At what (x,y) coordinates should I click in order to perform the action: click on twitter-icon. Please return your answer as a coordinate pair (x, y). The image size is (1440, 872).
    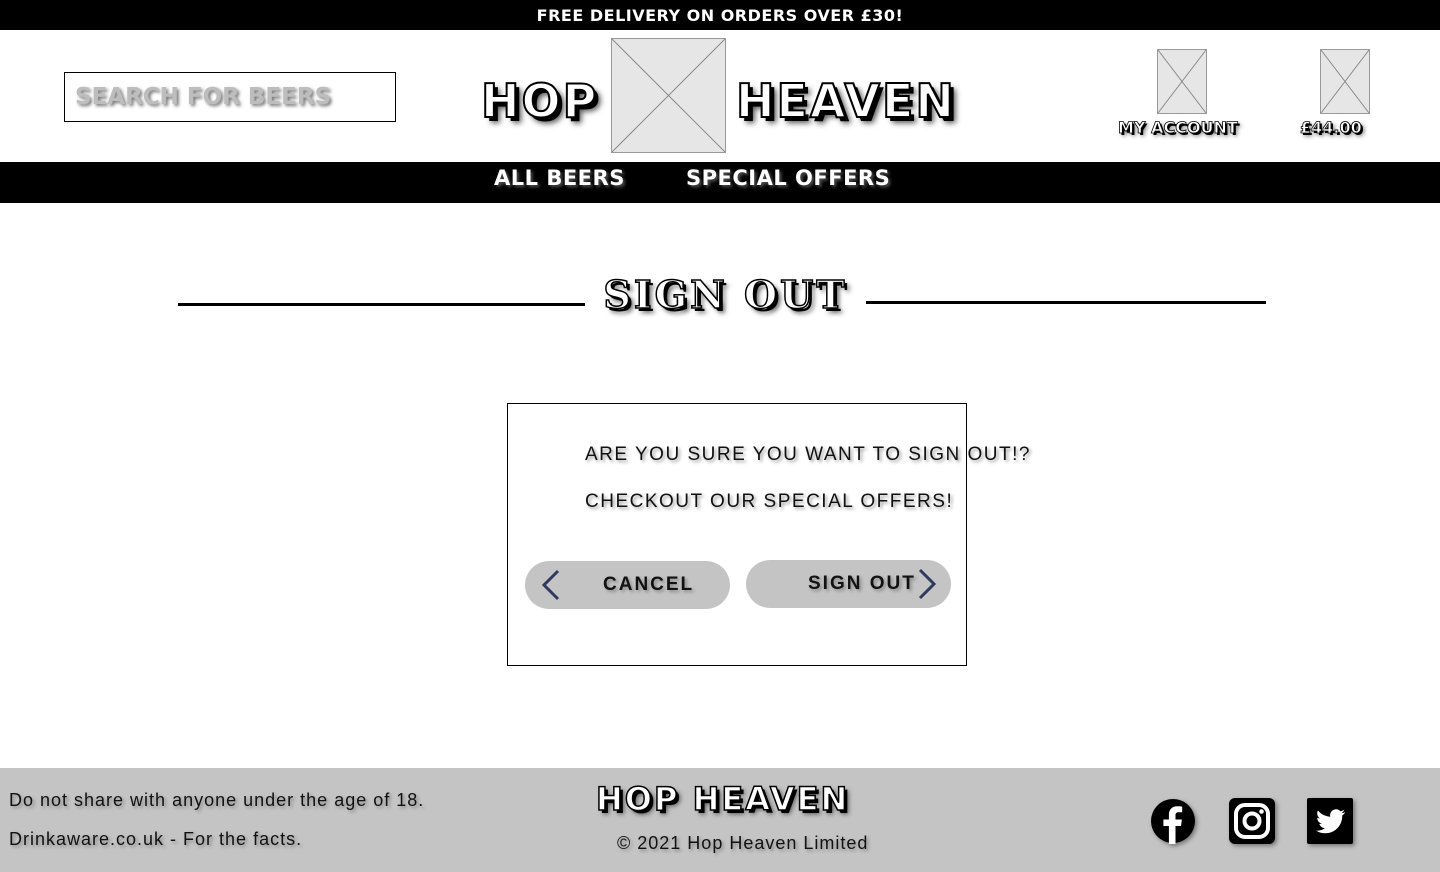
    Looking at the image, I should click on (1330, 821).